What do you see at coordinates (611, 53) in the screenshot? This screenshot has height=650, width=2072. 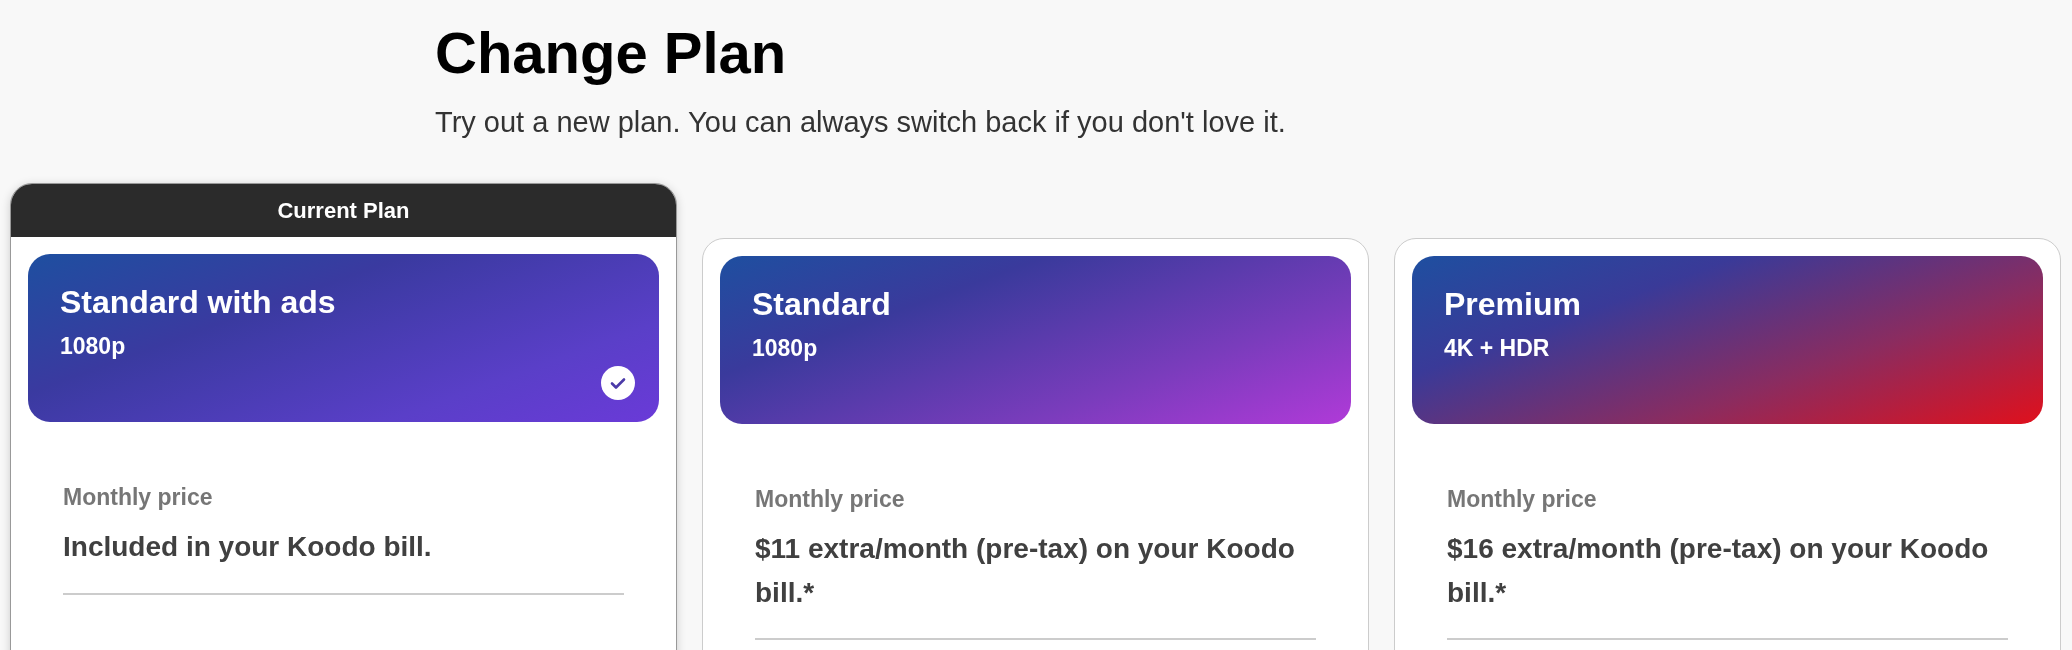 I see `page-title: Change Plan` at bounding box center [611, 53].